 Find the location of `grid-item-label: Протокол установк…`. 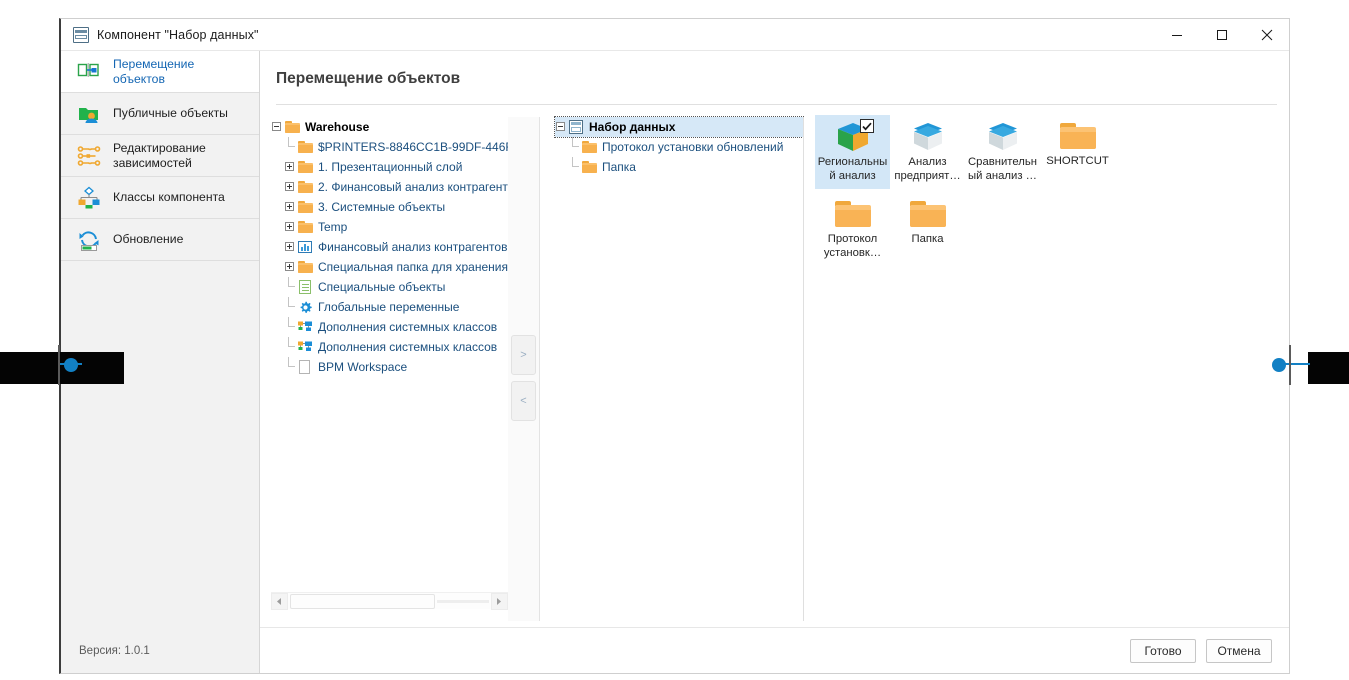

grid-item-label: Протокол установк… is located at coordinates (852, 246).